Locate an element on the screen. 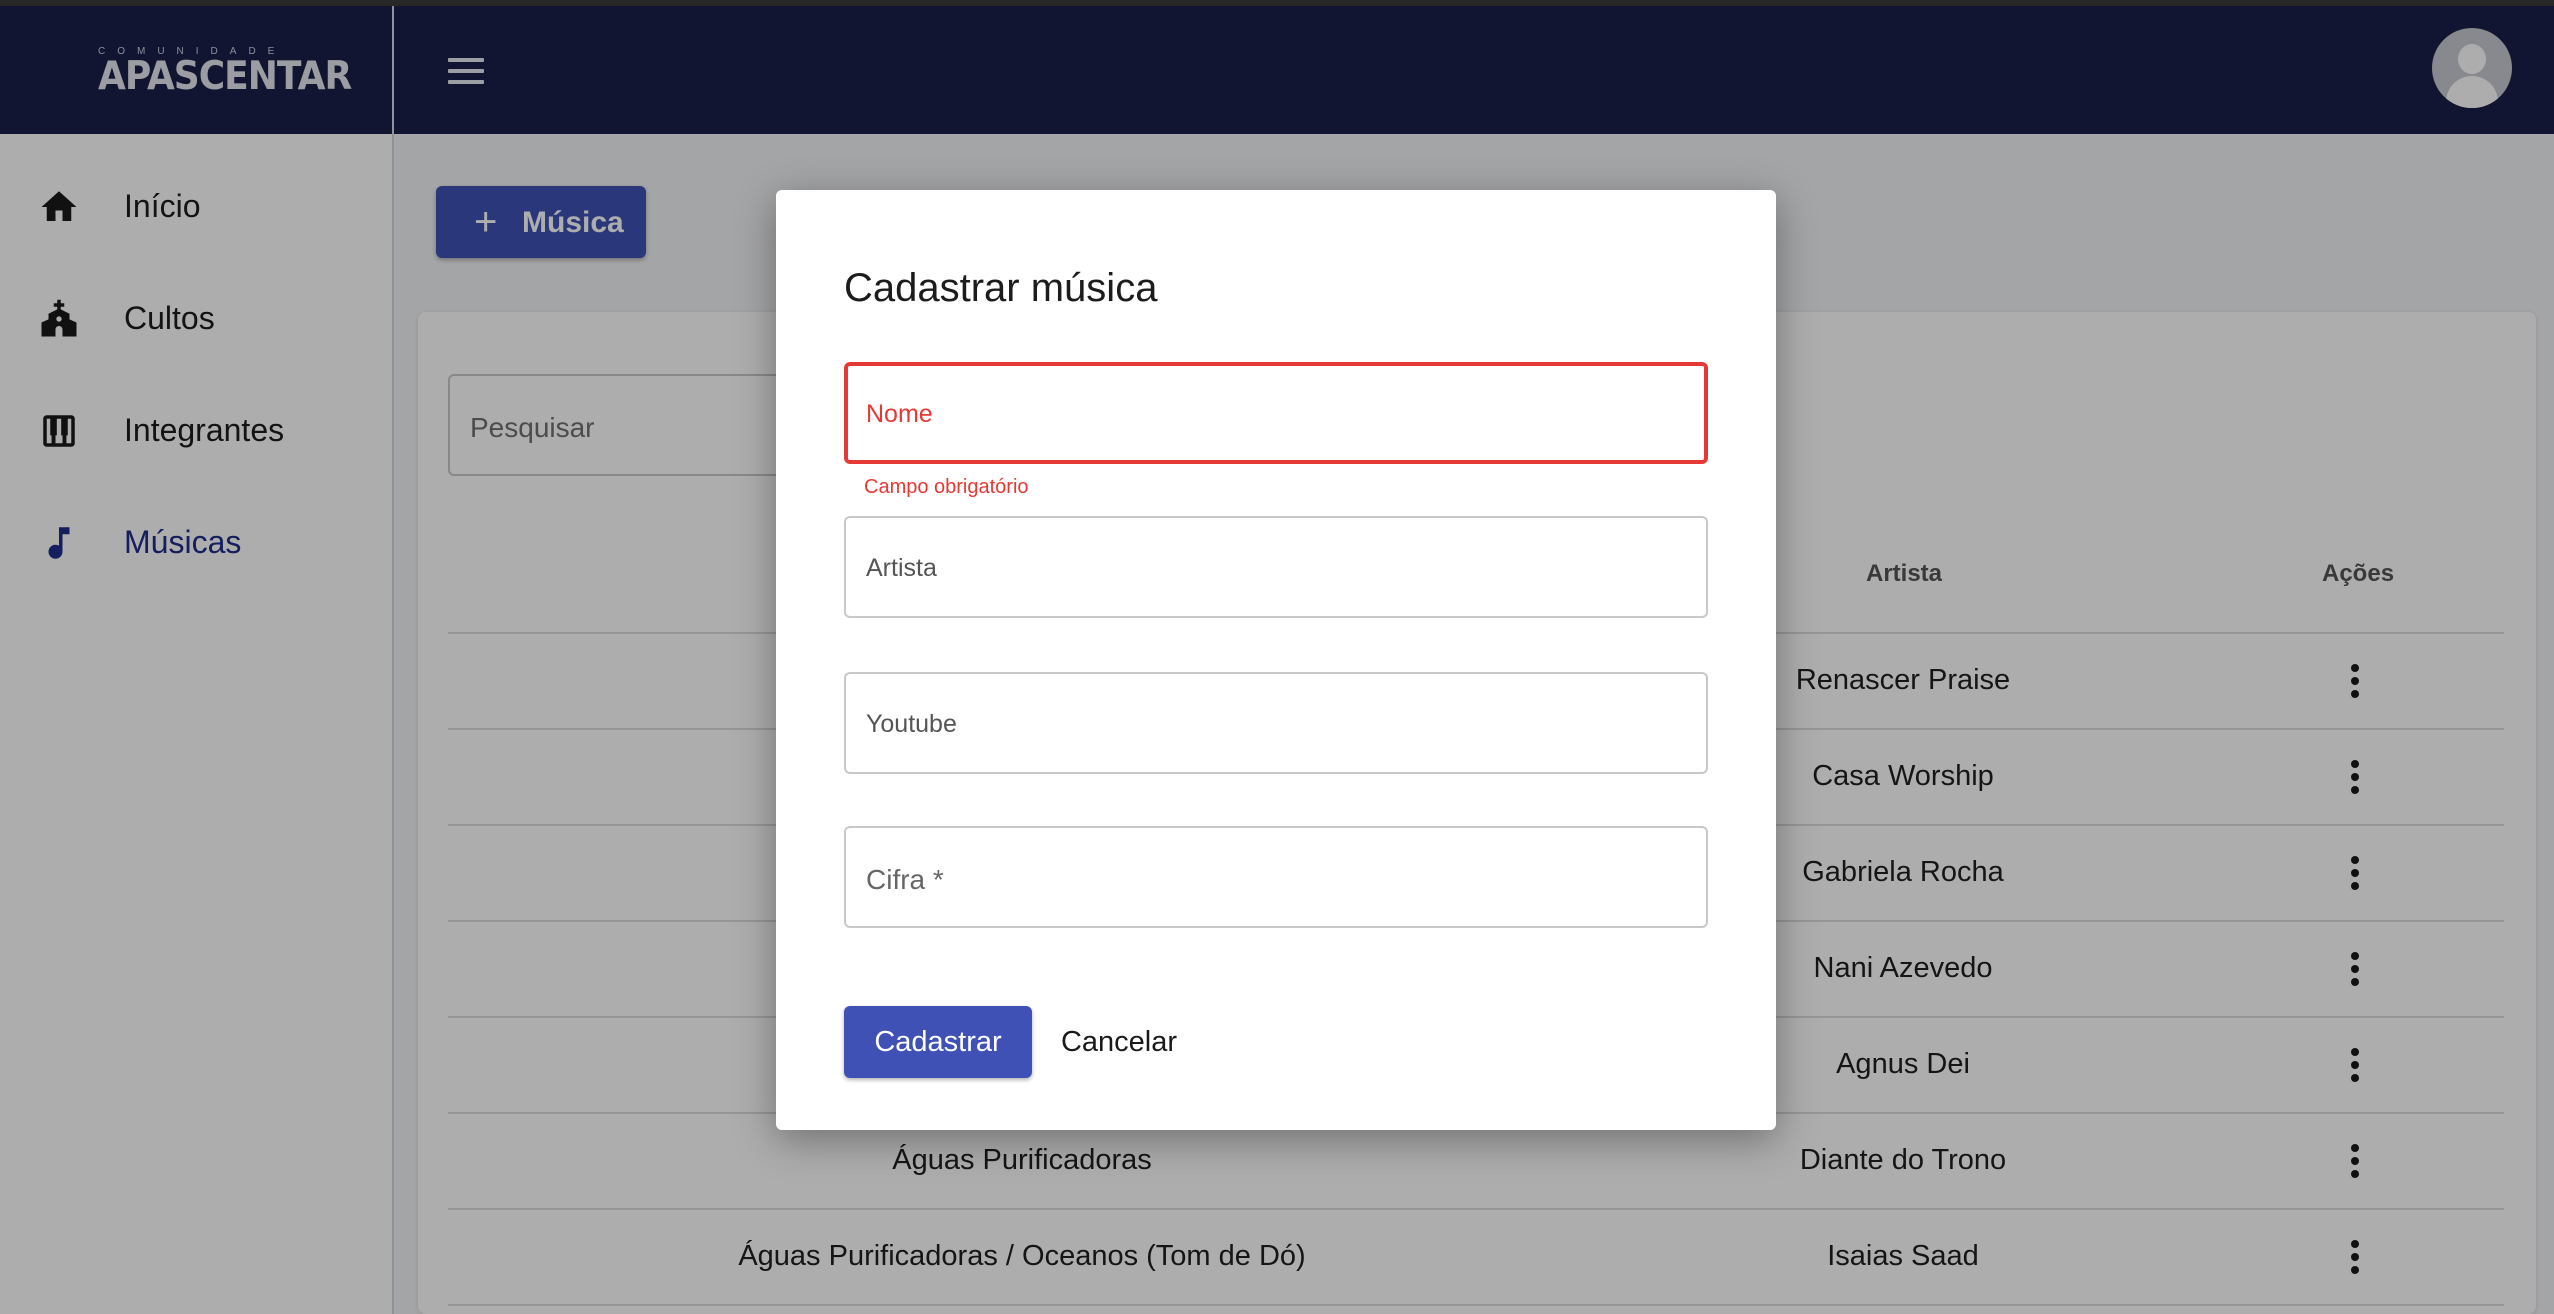 The image size is (2554, 1314). cancelar-button: Cancelar is located at coordinates (1119, 1042).